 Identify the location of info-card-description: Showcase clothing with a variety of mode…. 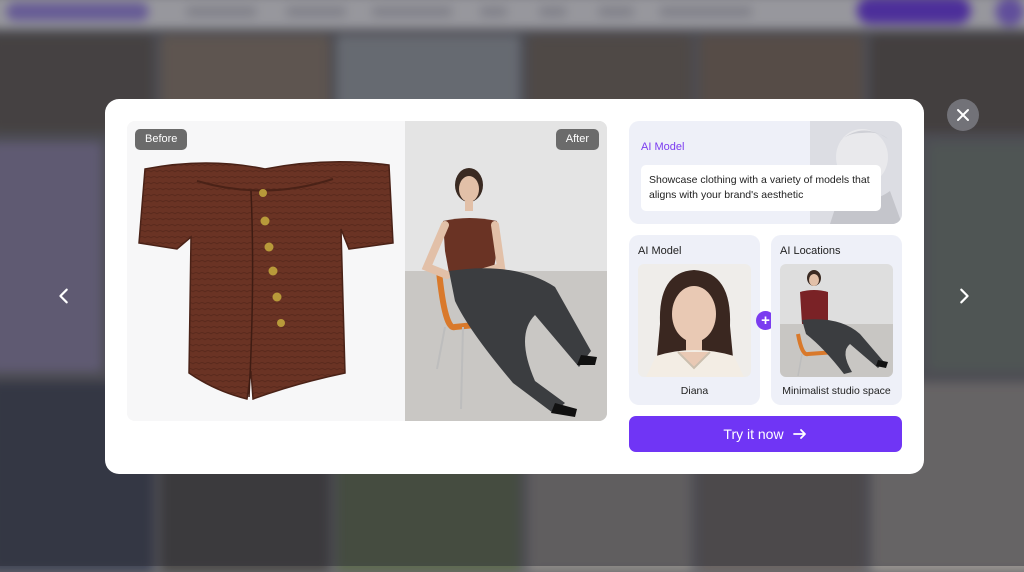
(761, 188).